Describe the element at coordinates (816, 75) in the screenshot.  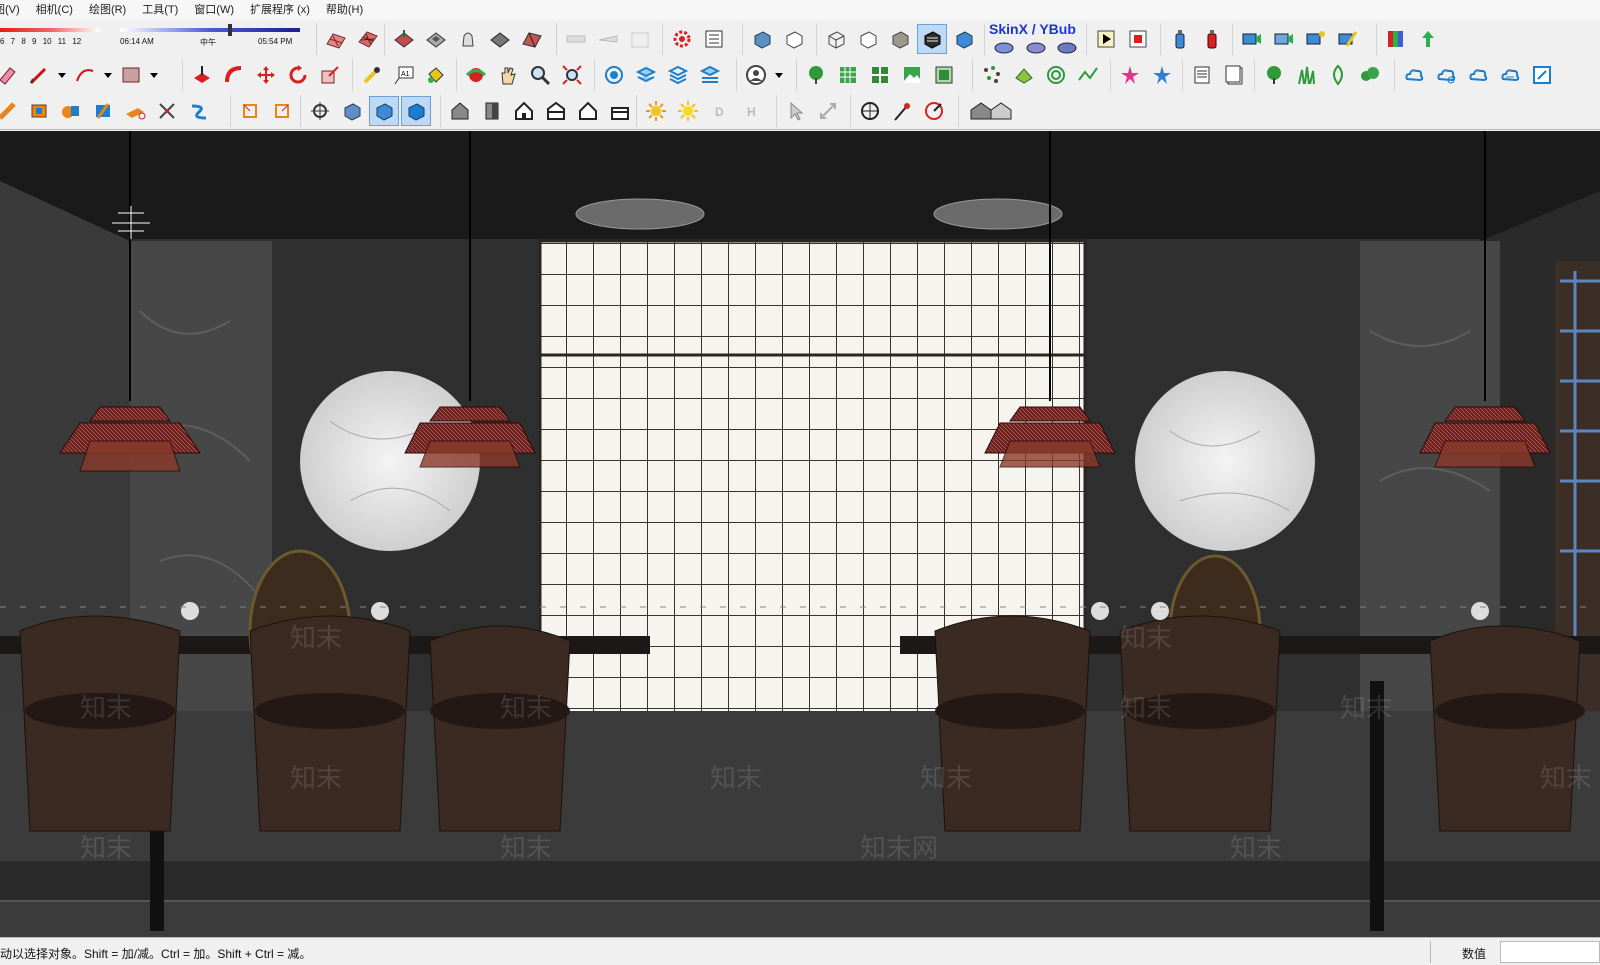
I see `tree-button` at that location.